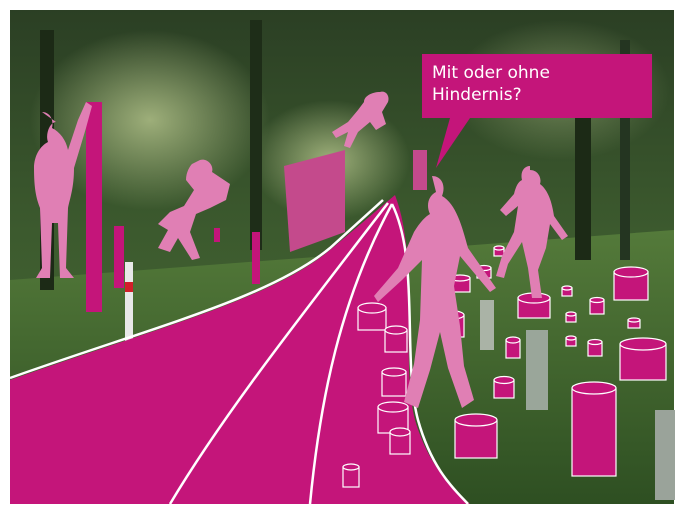 This screenshot has width=684, height=514. I want to click on speech-bubble: Mit oder ohne Hindernis?, so click(537, 84).